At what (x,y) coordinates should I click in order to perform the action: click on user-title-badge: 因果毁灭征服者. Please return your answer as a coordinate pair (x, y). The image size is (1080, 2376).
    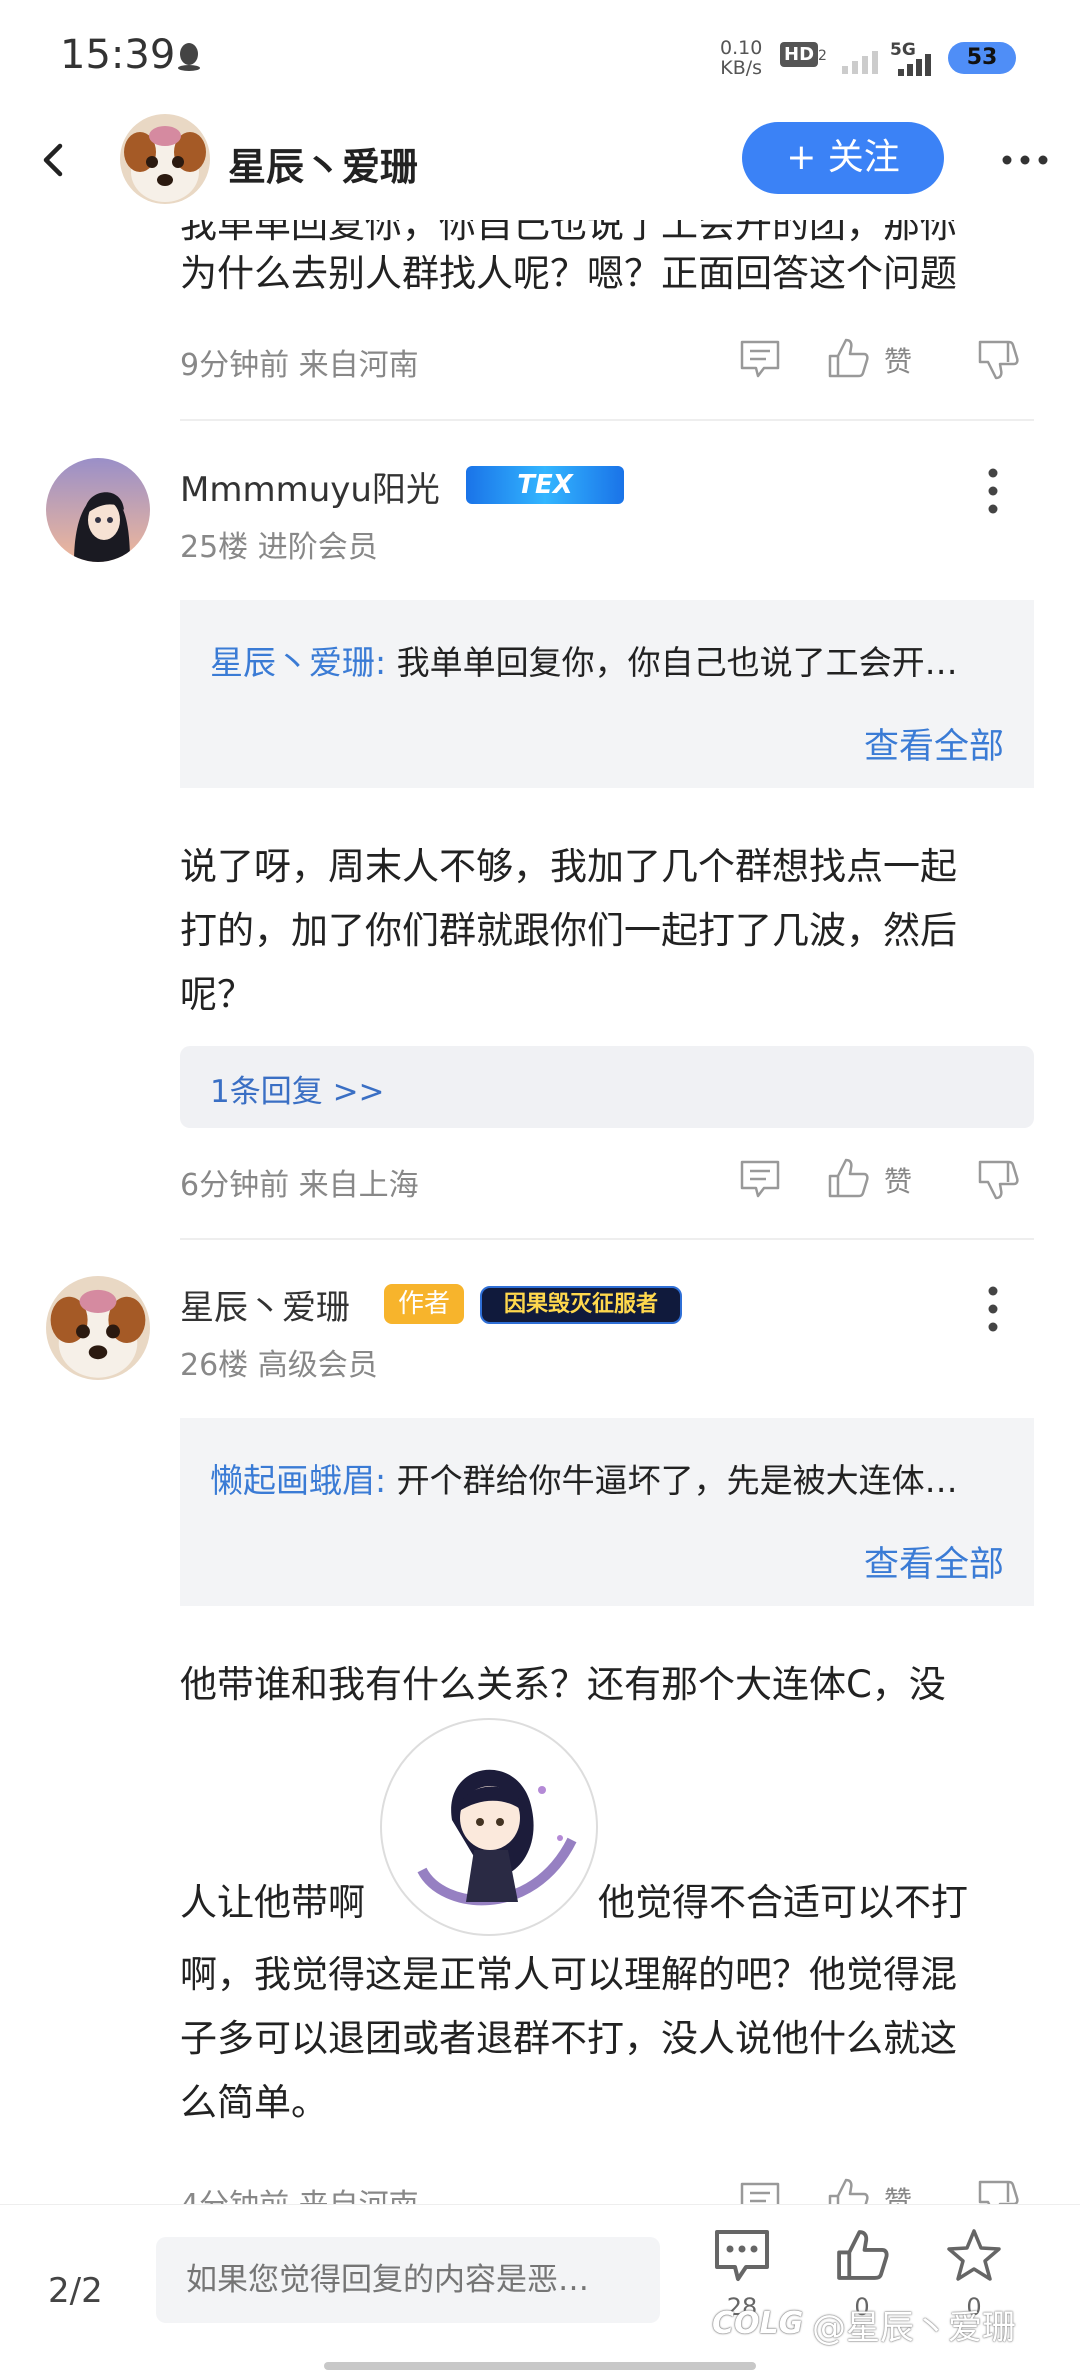
    Looking at the image, I should click on (581, 1305).